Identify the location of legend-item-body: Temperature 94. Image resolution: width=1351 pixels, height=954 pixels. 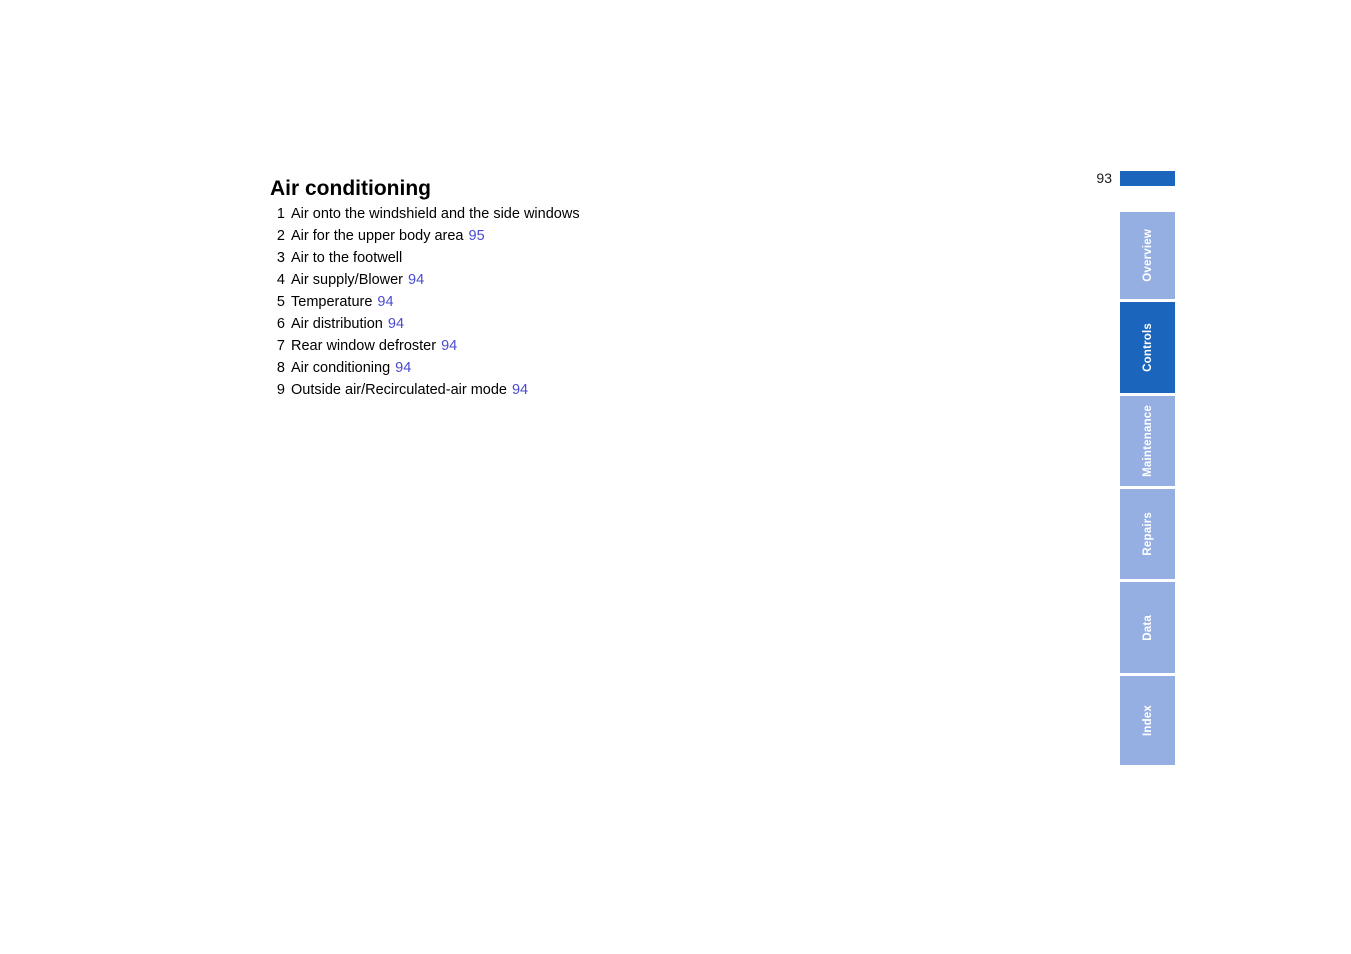
(540, 303).